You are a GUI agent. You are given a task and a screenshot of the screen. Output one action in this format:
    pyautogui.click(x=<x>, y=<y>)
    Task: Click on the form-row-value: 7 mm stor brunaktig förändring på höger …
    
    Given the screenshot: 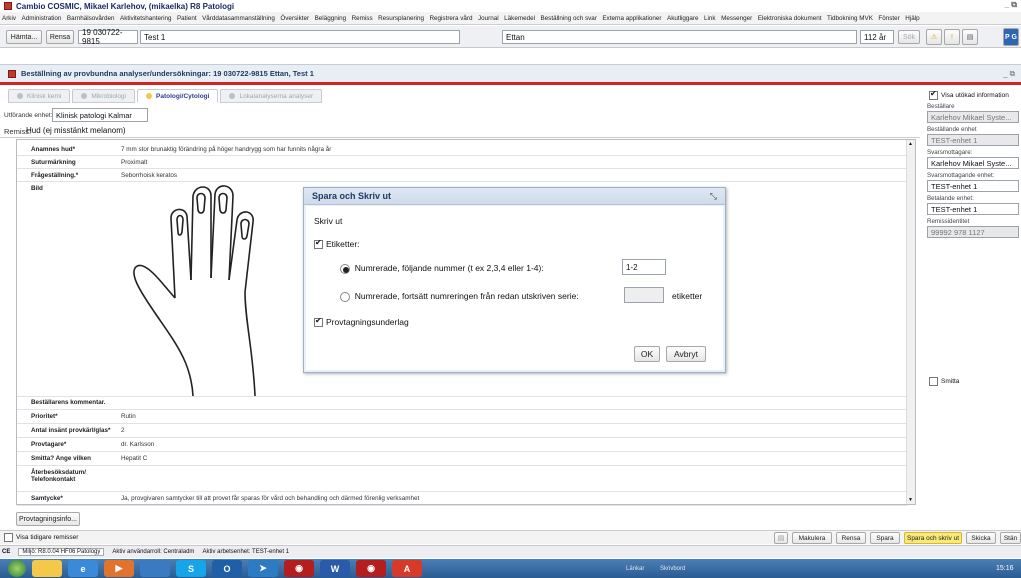 What is the action you would take?
    pyautogui.click(x=226, y=149)
    